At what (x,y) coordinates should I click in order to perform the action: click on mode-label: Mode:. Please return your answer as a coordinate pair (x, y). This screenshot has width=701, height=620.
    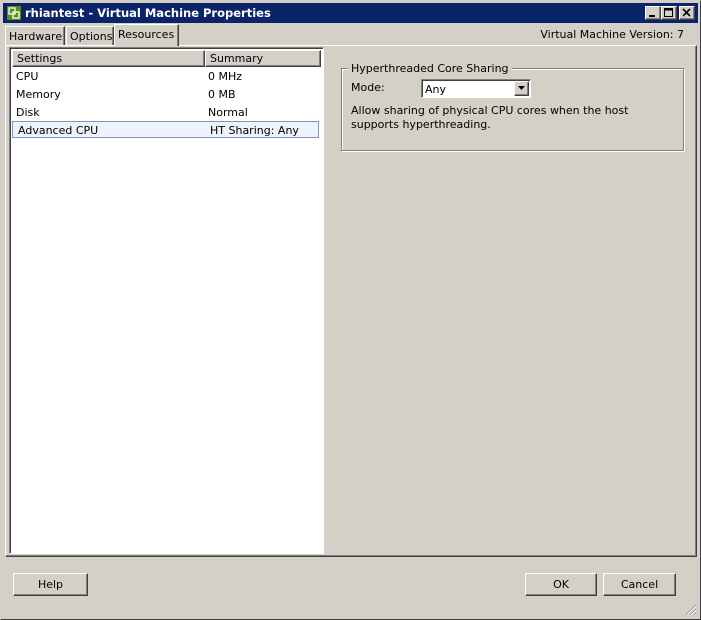
    Looking at the image, I should click on (368, 87).